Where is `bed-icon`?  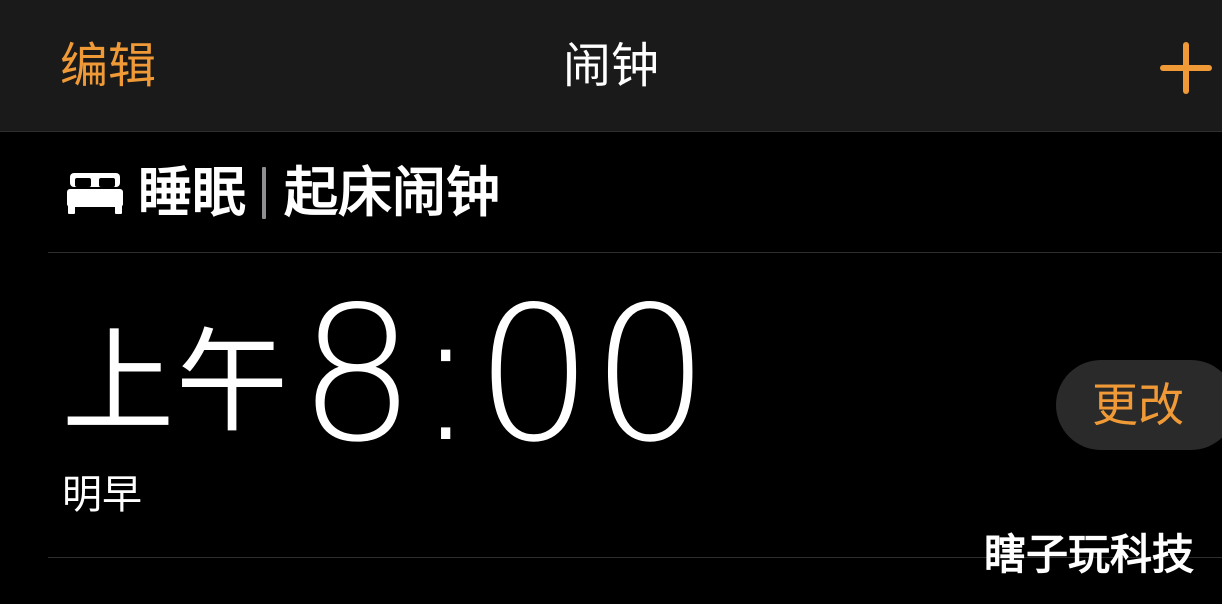
bed-icon is located at coordinates (95, 193).